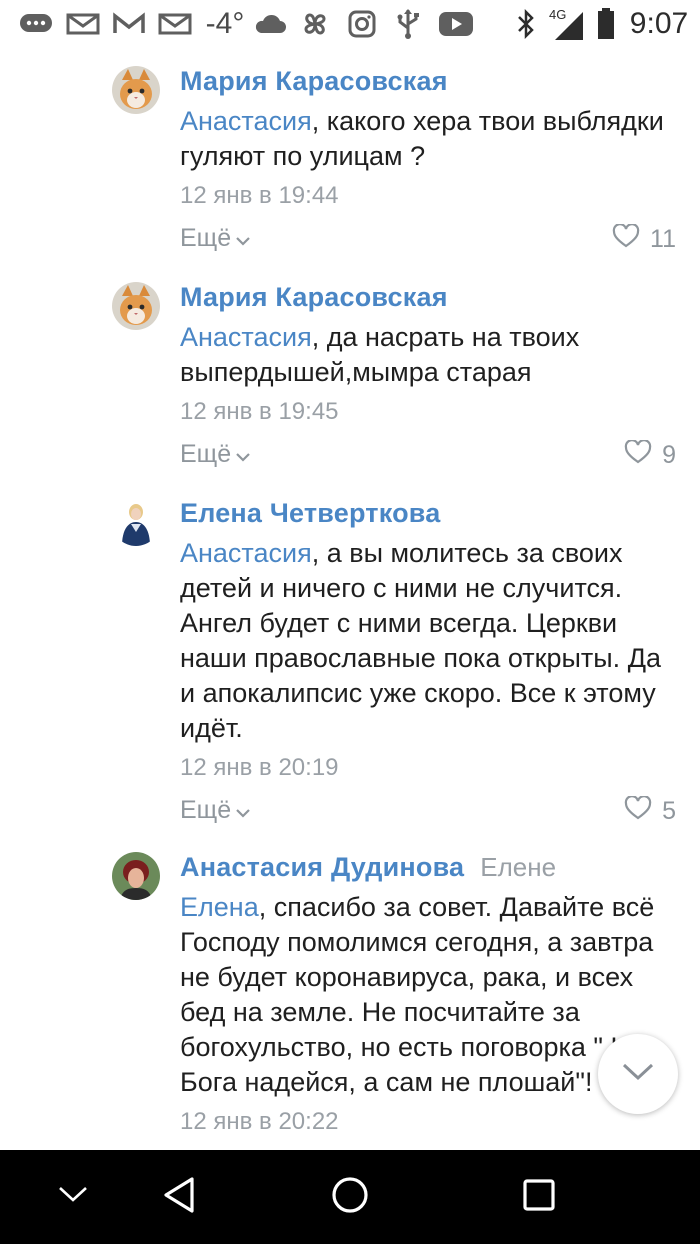 Image resolution: width=700 pixels, height=1244 pixels. Describe the element at coordinates (310, 513) in the screenshot. I see `author-name: Елена Четверткова` at that location.